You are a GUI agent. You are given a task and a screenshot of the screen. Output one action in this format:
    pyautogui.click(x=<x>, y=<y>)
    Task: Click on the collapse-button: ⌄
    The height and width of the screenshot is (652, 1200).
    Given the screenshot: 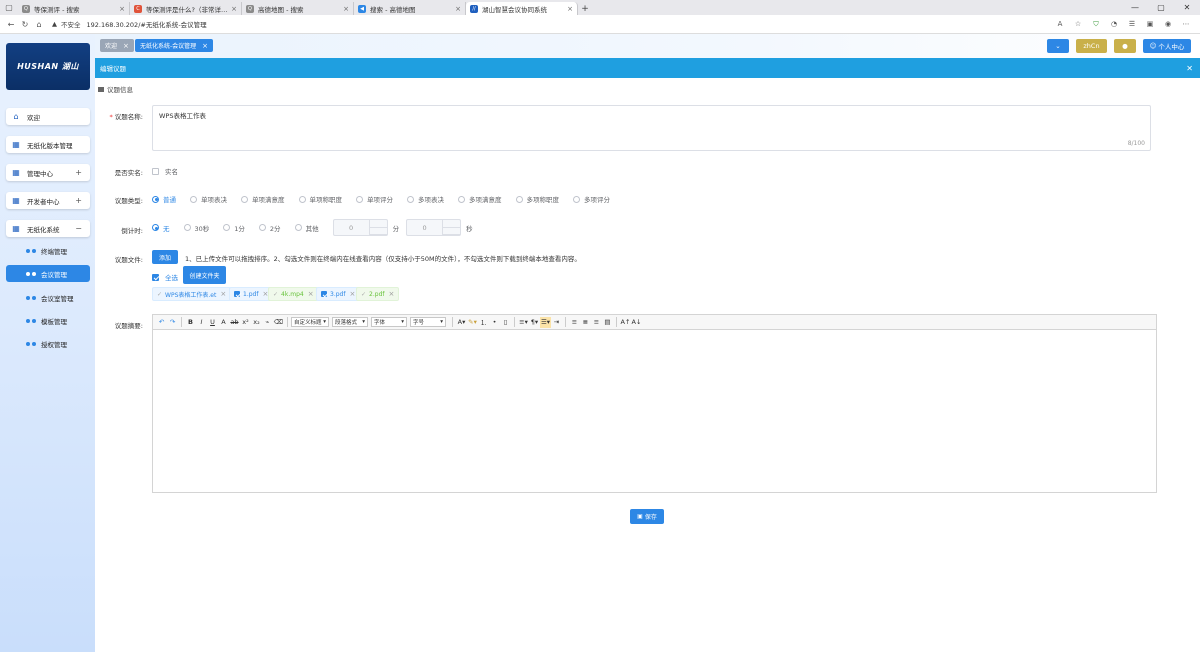 What is the action you would take?
    pyautogui.click(x=1058, y=46)
    